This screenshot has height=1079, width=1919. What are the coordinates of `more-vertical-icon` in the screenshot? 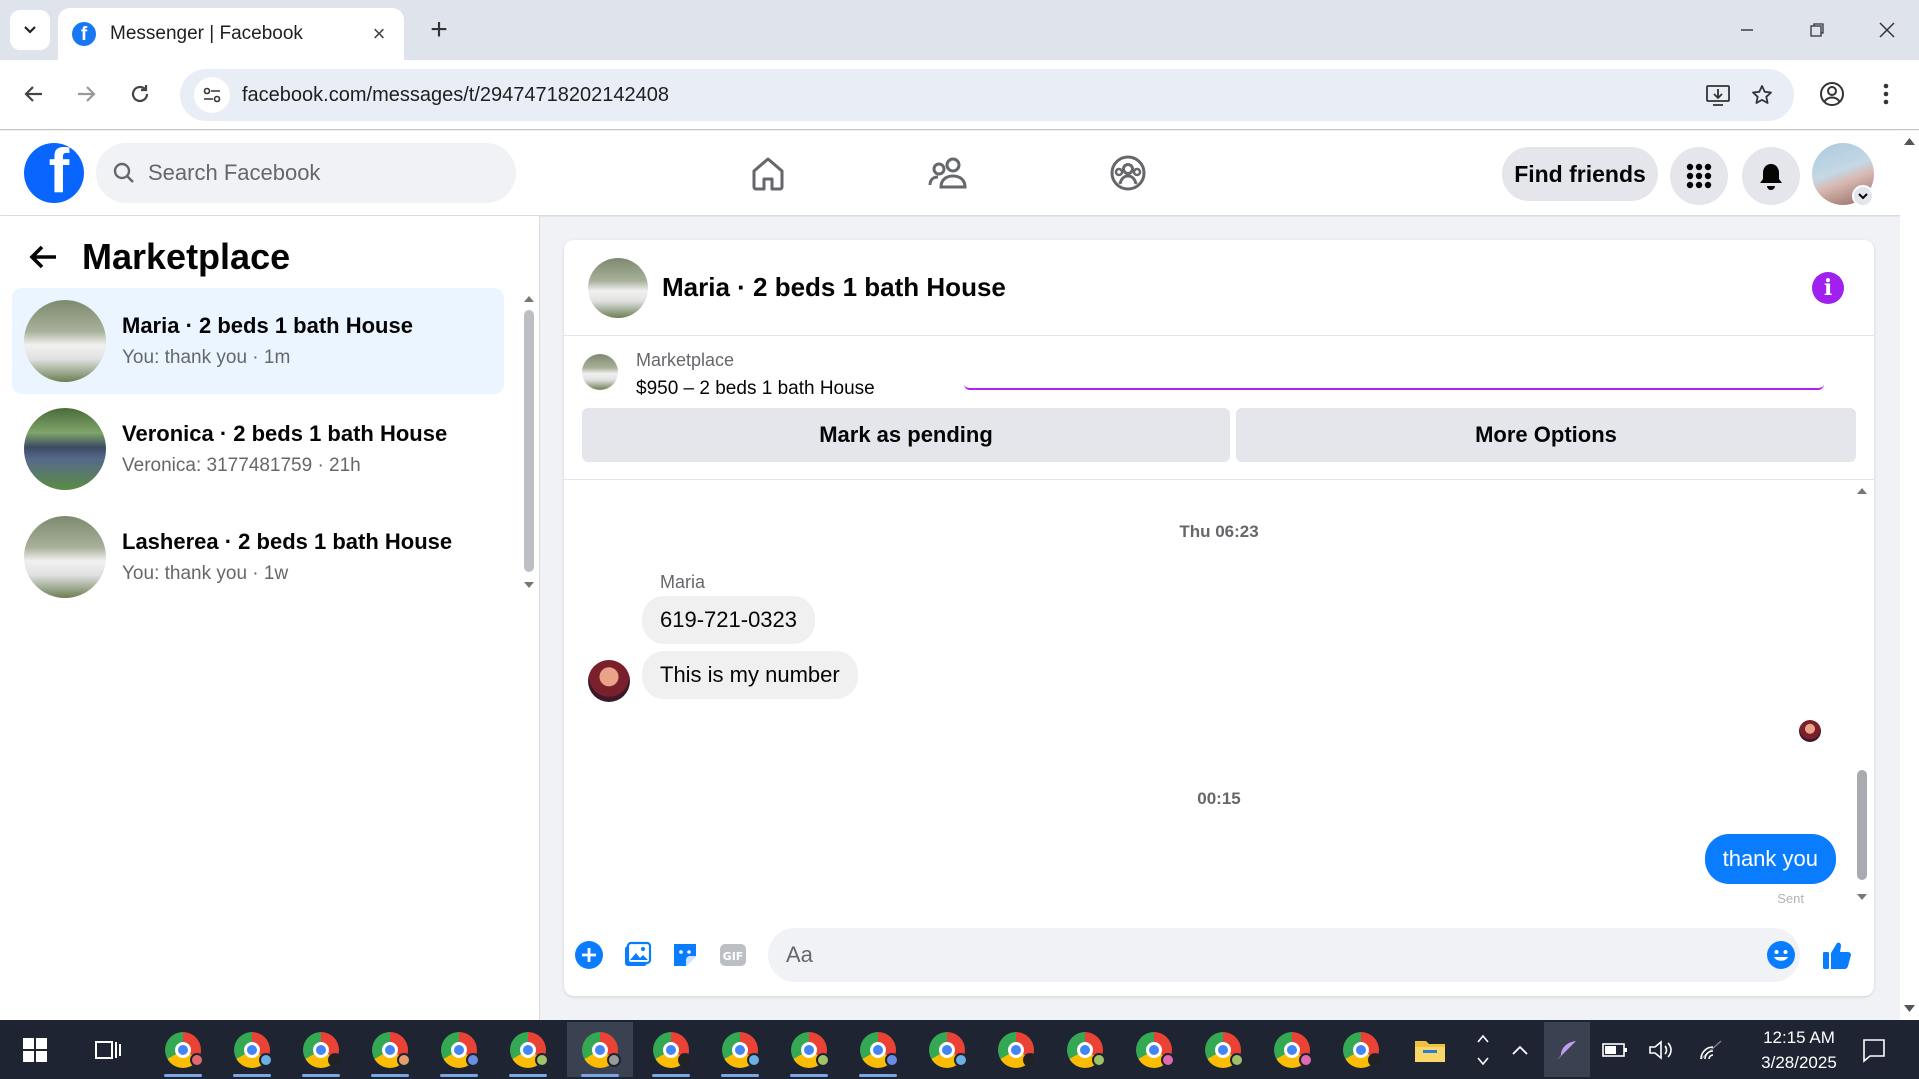 It's located at (1886, 94).